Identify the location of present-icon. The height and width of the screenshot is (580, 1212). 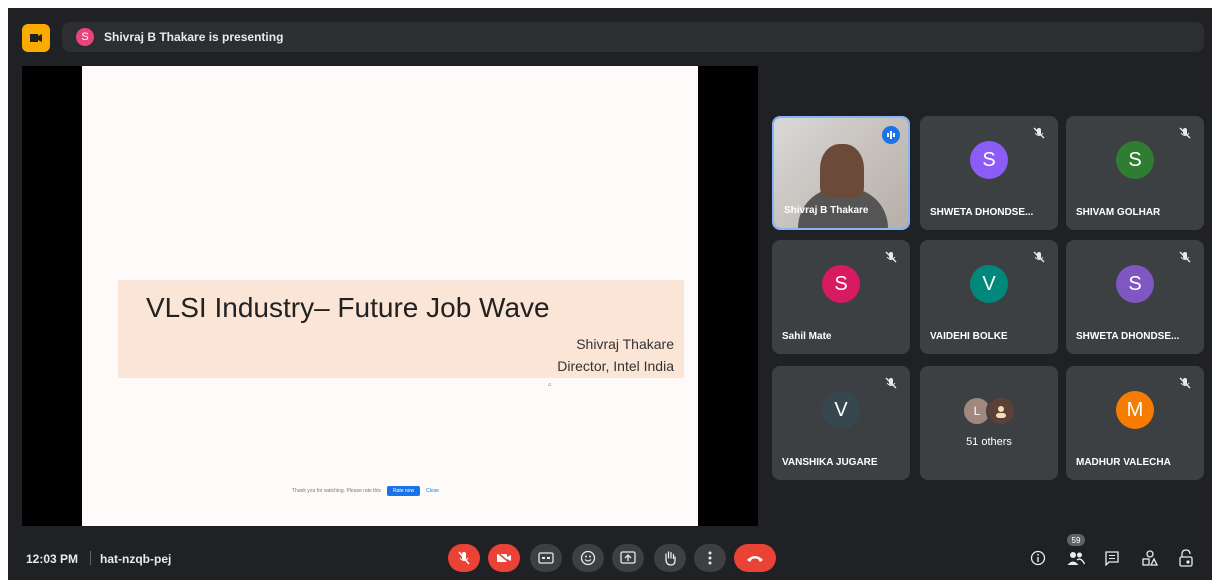
(628, 557).